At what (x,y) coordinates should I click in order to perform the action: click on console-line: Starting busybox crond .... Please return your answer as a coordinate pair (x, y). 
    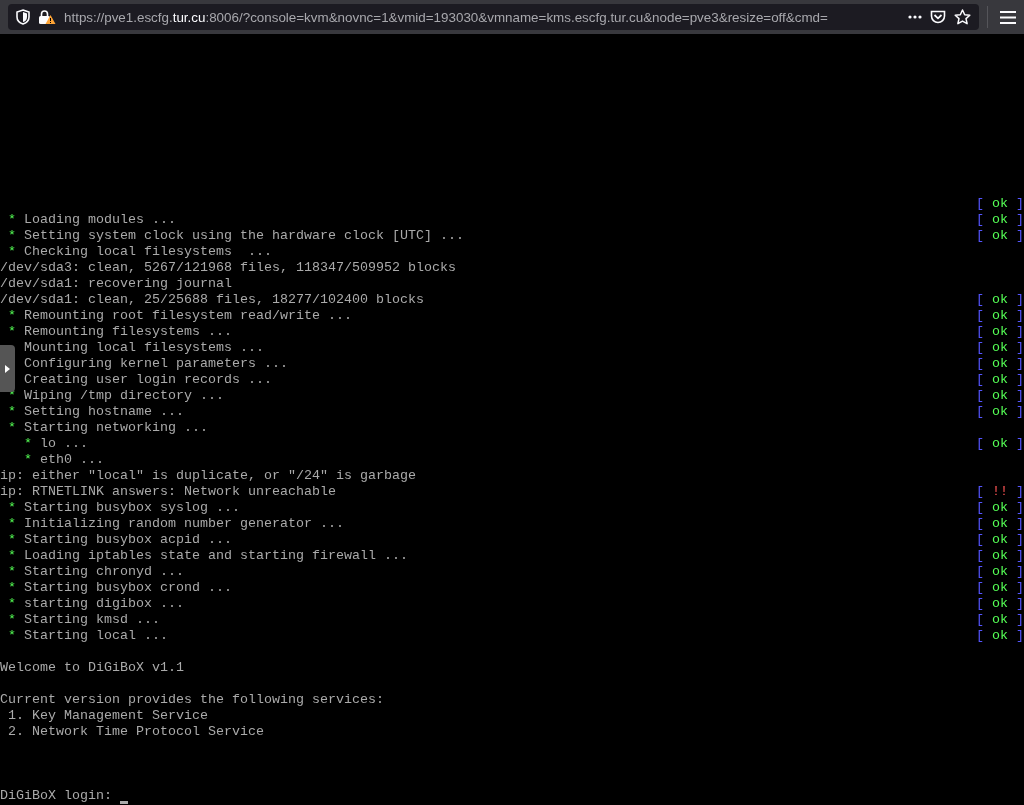
    Looking at the image, I should click on (128, 588).